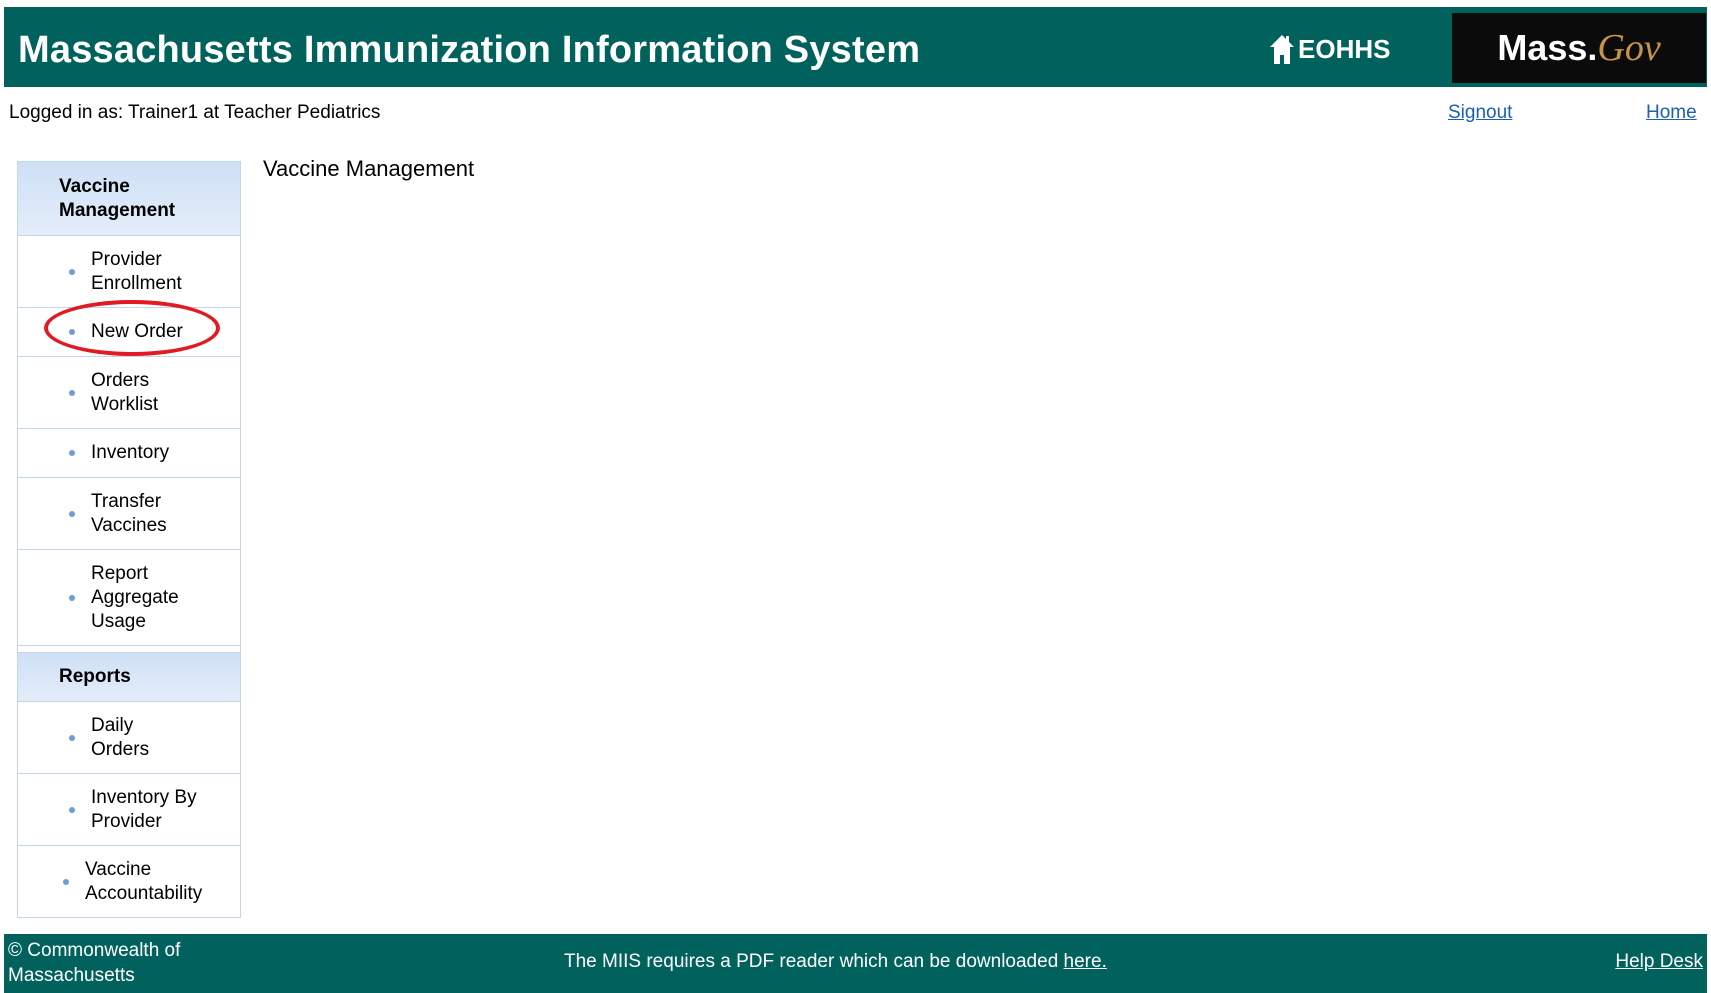 This screenshot has height=993, width=1711. I want to click on sidebar-item-vaccine-accountability: Vaccine Accountability, so click(129, 881).